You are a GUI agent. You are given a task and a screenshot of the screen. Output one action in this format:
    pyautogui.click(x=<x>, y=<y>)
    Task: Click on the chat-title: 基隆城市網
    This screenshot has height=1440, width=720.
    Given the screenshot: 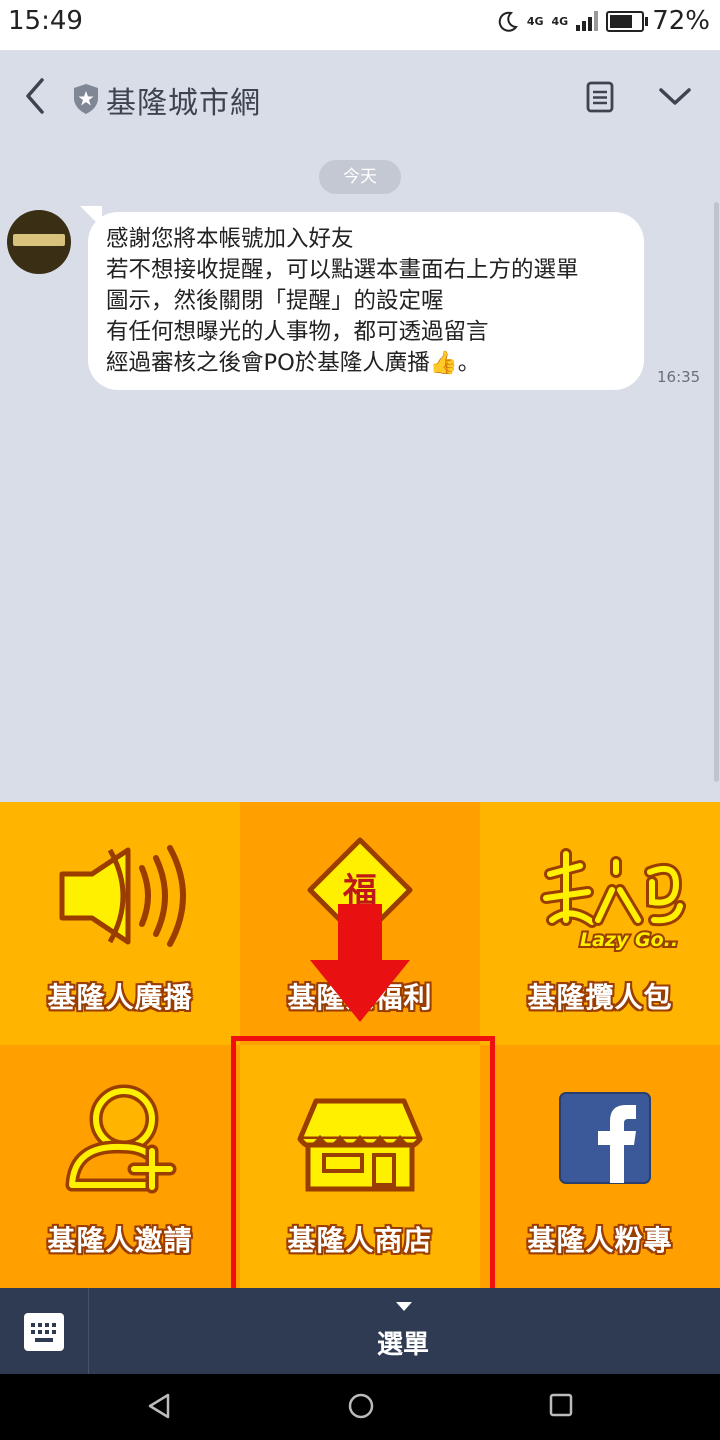 What is the action you would take?
    pyautogui.click(x=183, y=103)
    